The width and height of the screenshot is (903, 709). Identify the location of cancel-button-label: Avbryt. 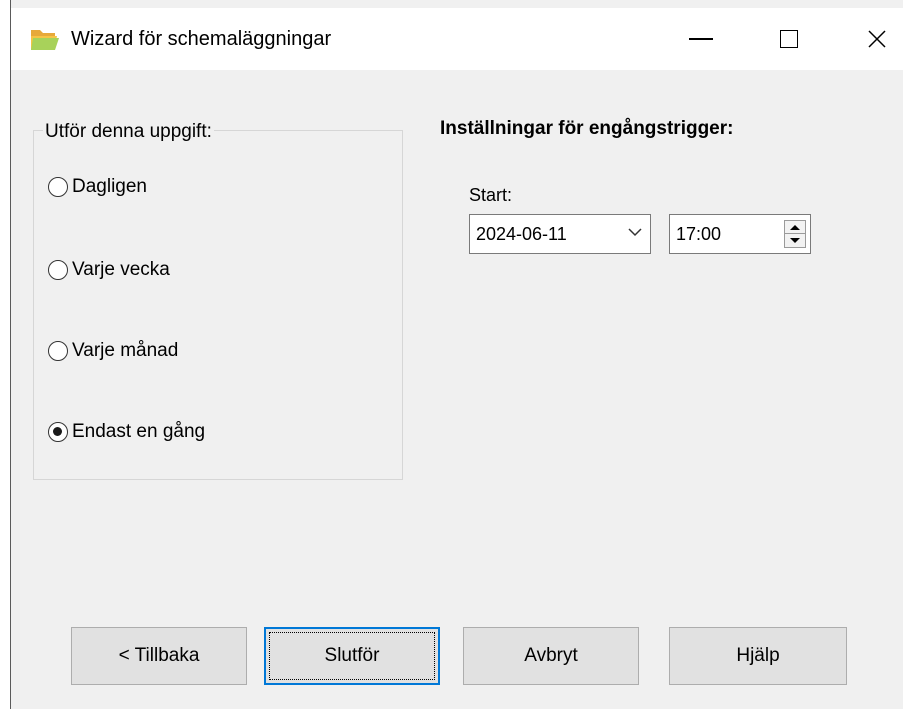
(551, 655).